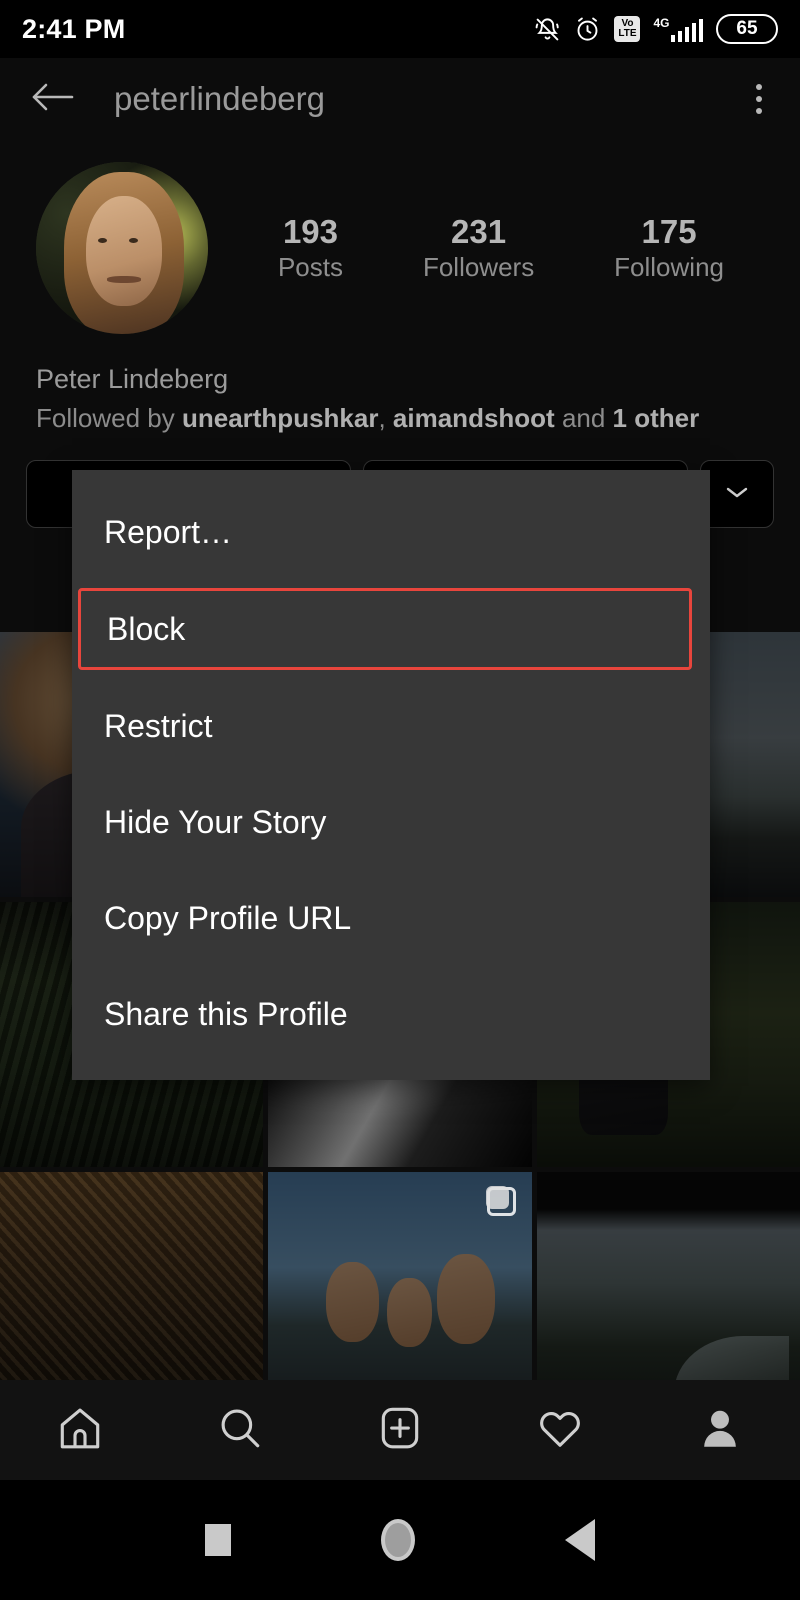  Describe the element at coordinates (759, 99) in the screenshot. I see `kebab-menu-icon` at that location.